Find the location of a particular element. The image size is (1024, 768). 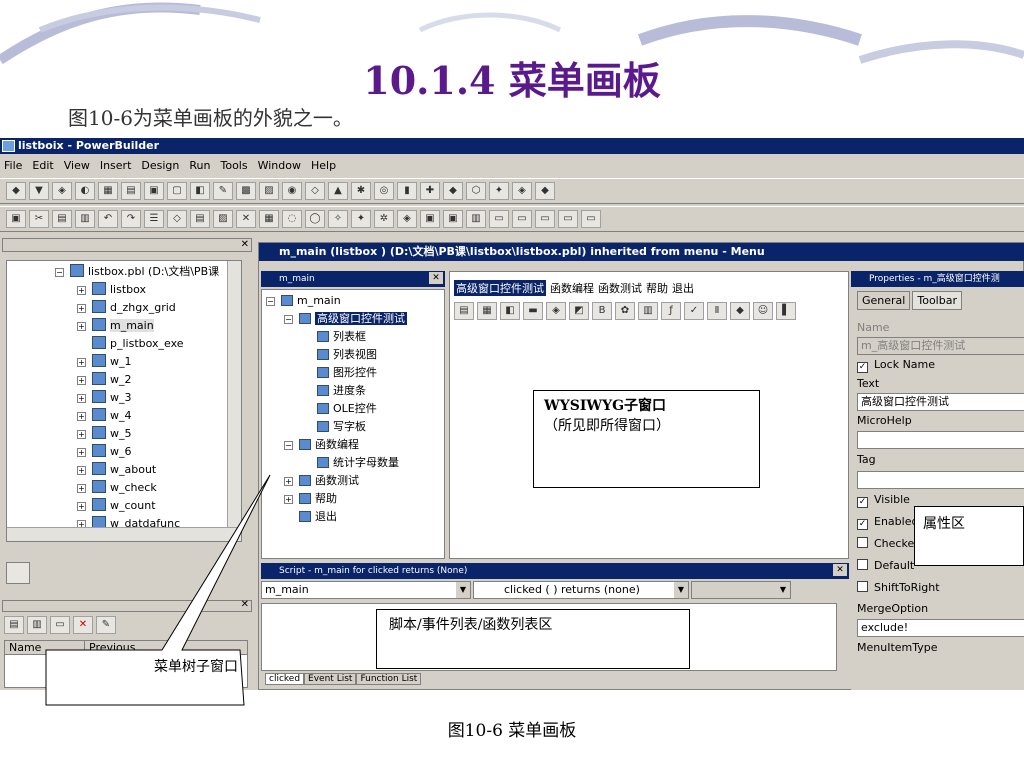

figure-caption: 图10-6 菜单画板 is located at coordinates (512, 731).